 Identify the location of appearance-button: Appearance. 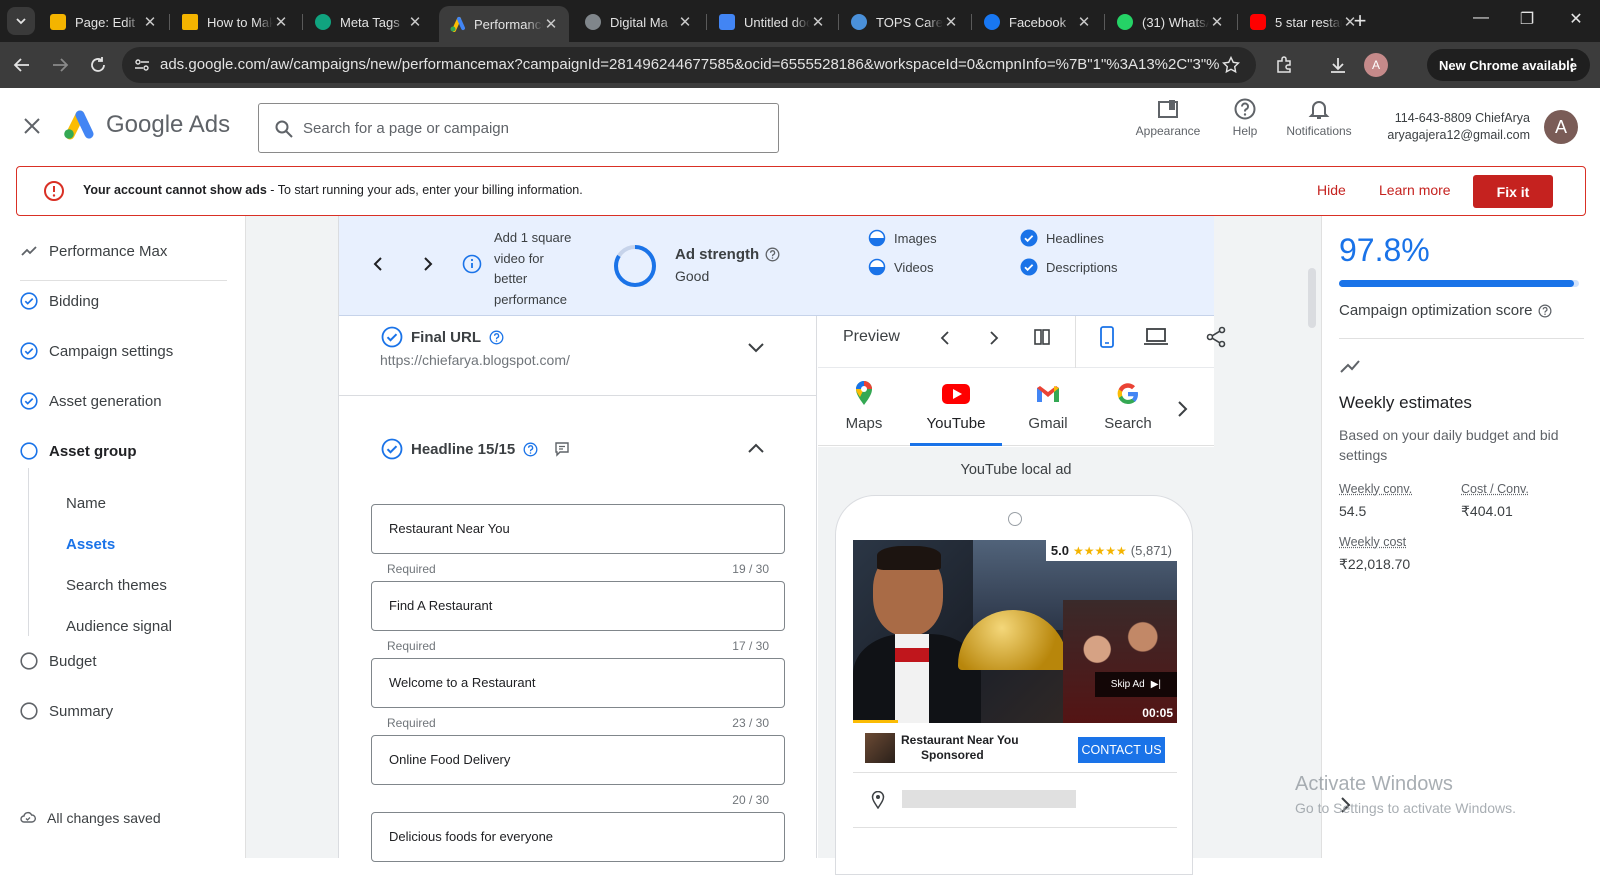
(1168, 118).